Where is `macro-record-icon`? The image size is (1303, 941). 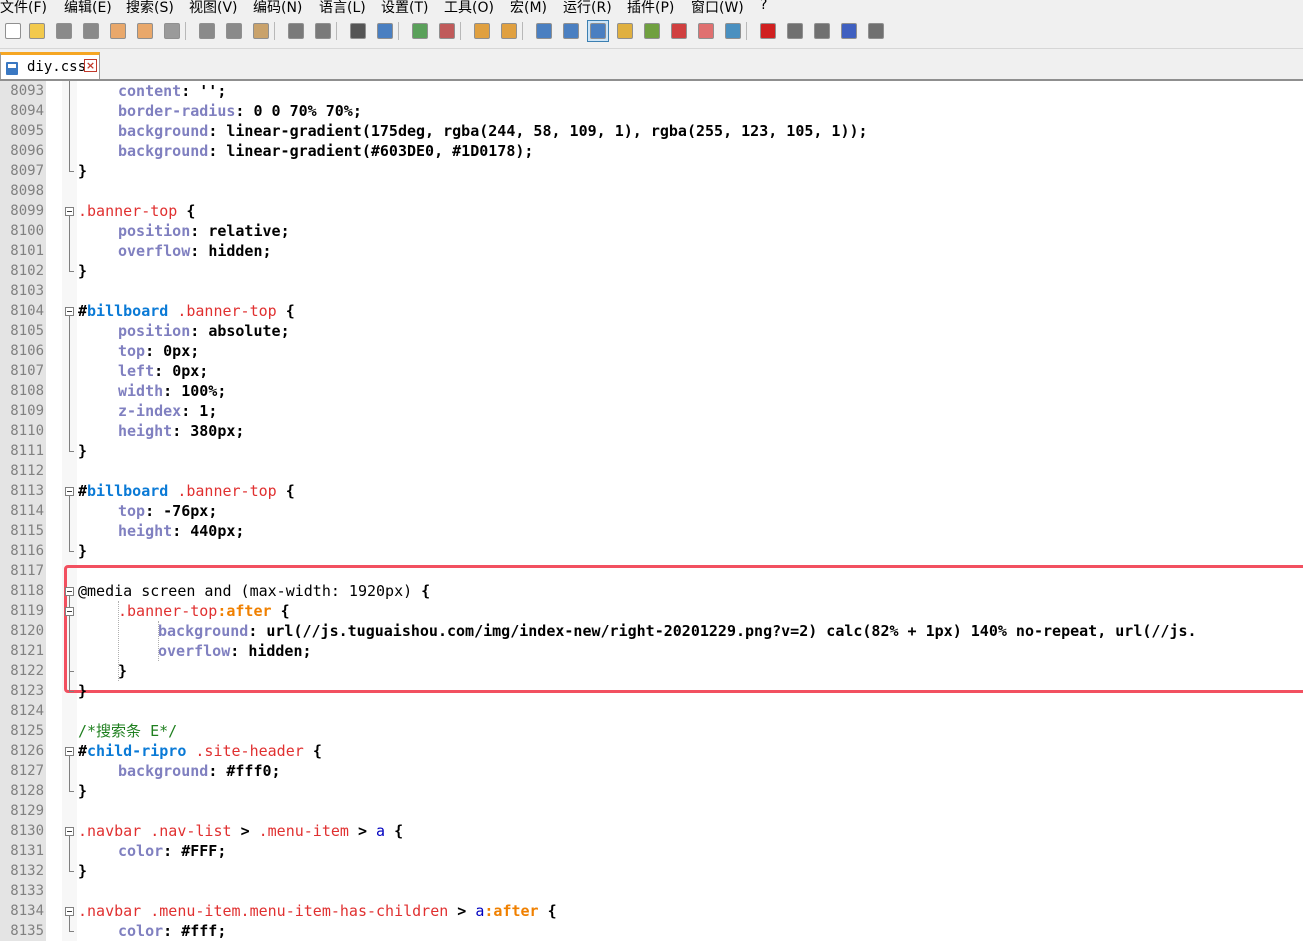
macro-record-icon is located at coordinates (768, 31).